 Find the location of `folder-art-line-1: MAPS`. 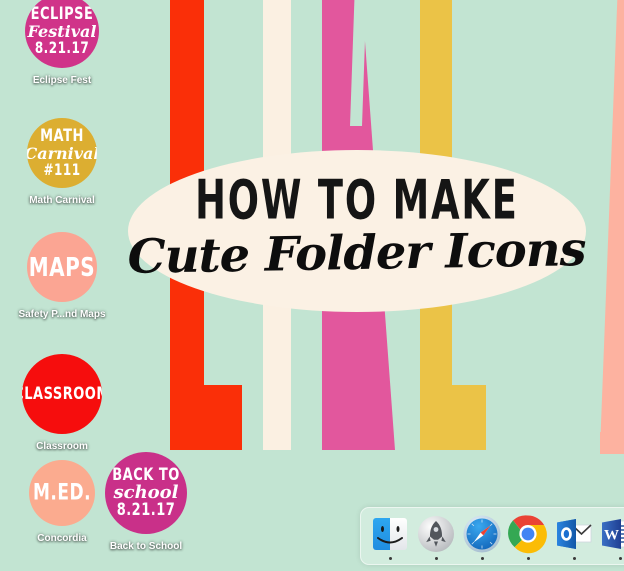

folder-art-line-1: MAPS is located at coordinates (62, 267).